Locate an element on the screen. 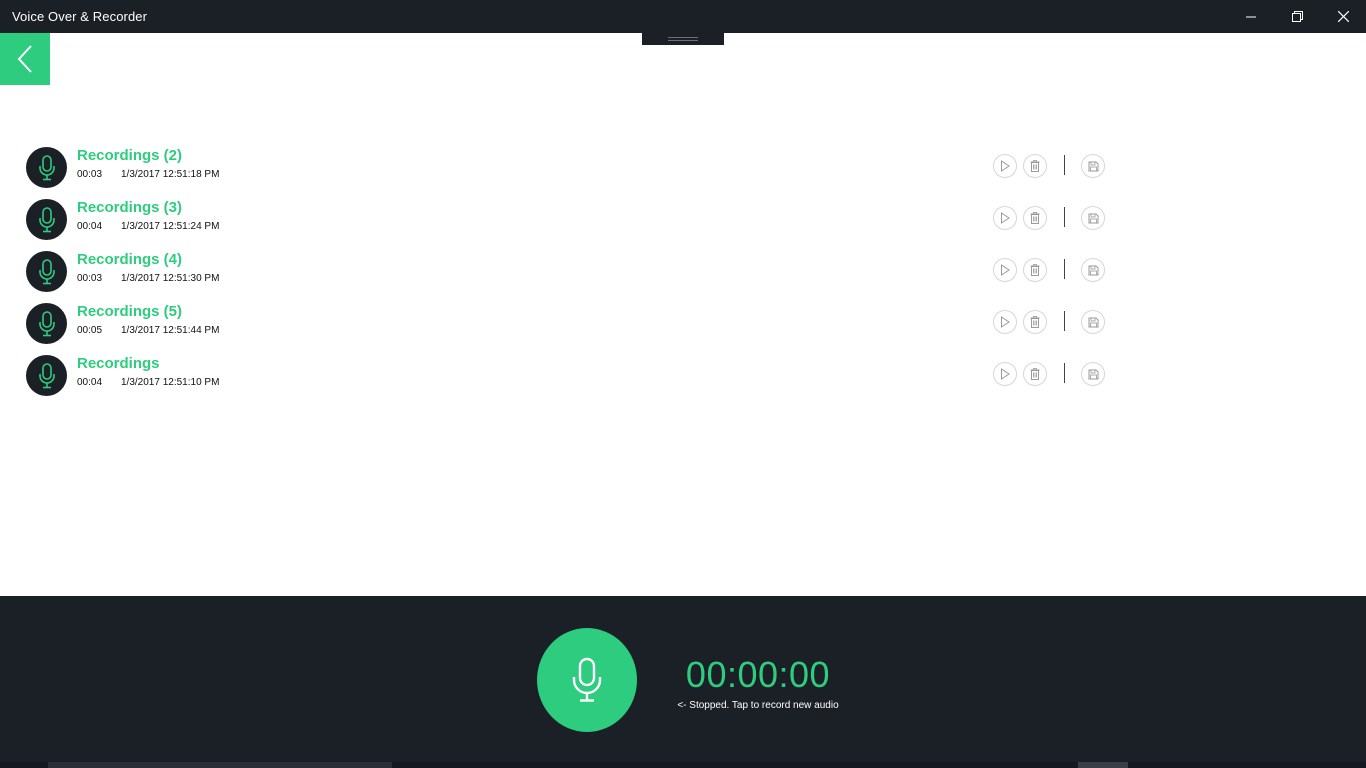 This screenshot has height=768, width=1366. recording-name: Recordings (2) is located at coordinates (129, 155).